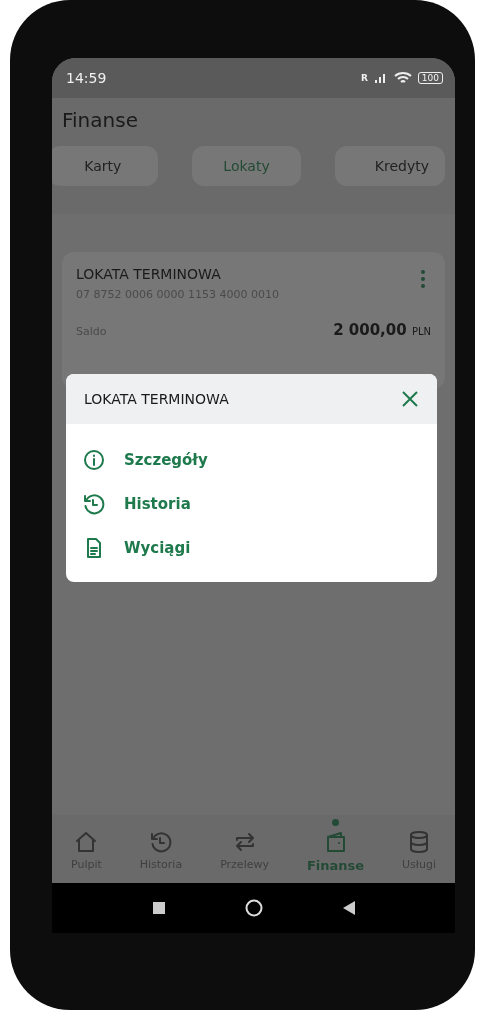 The width and height of the screenshot is (481, 1020). I want to click on status-time: 14:59, so click(86, 78).